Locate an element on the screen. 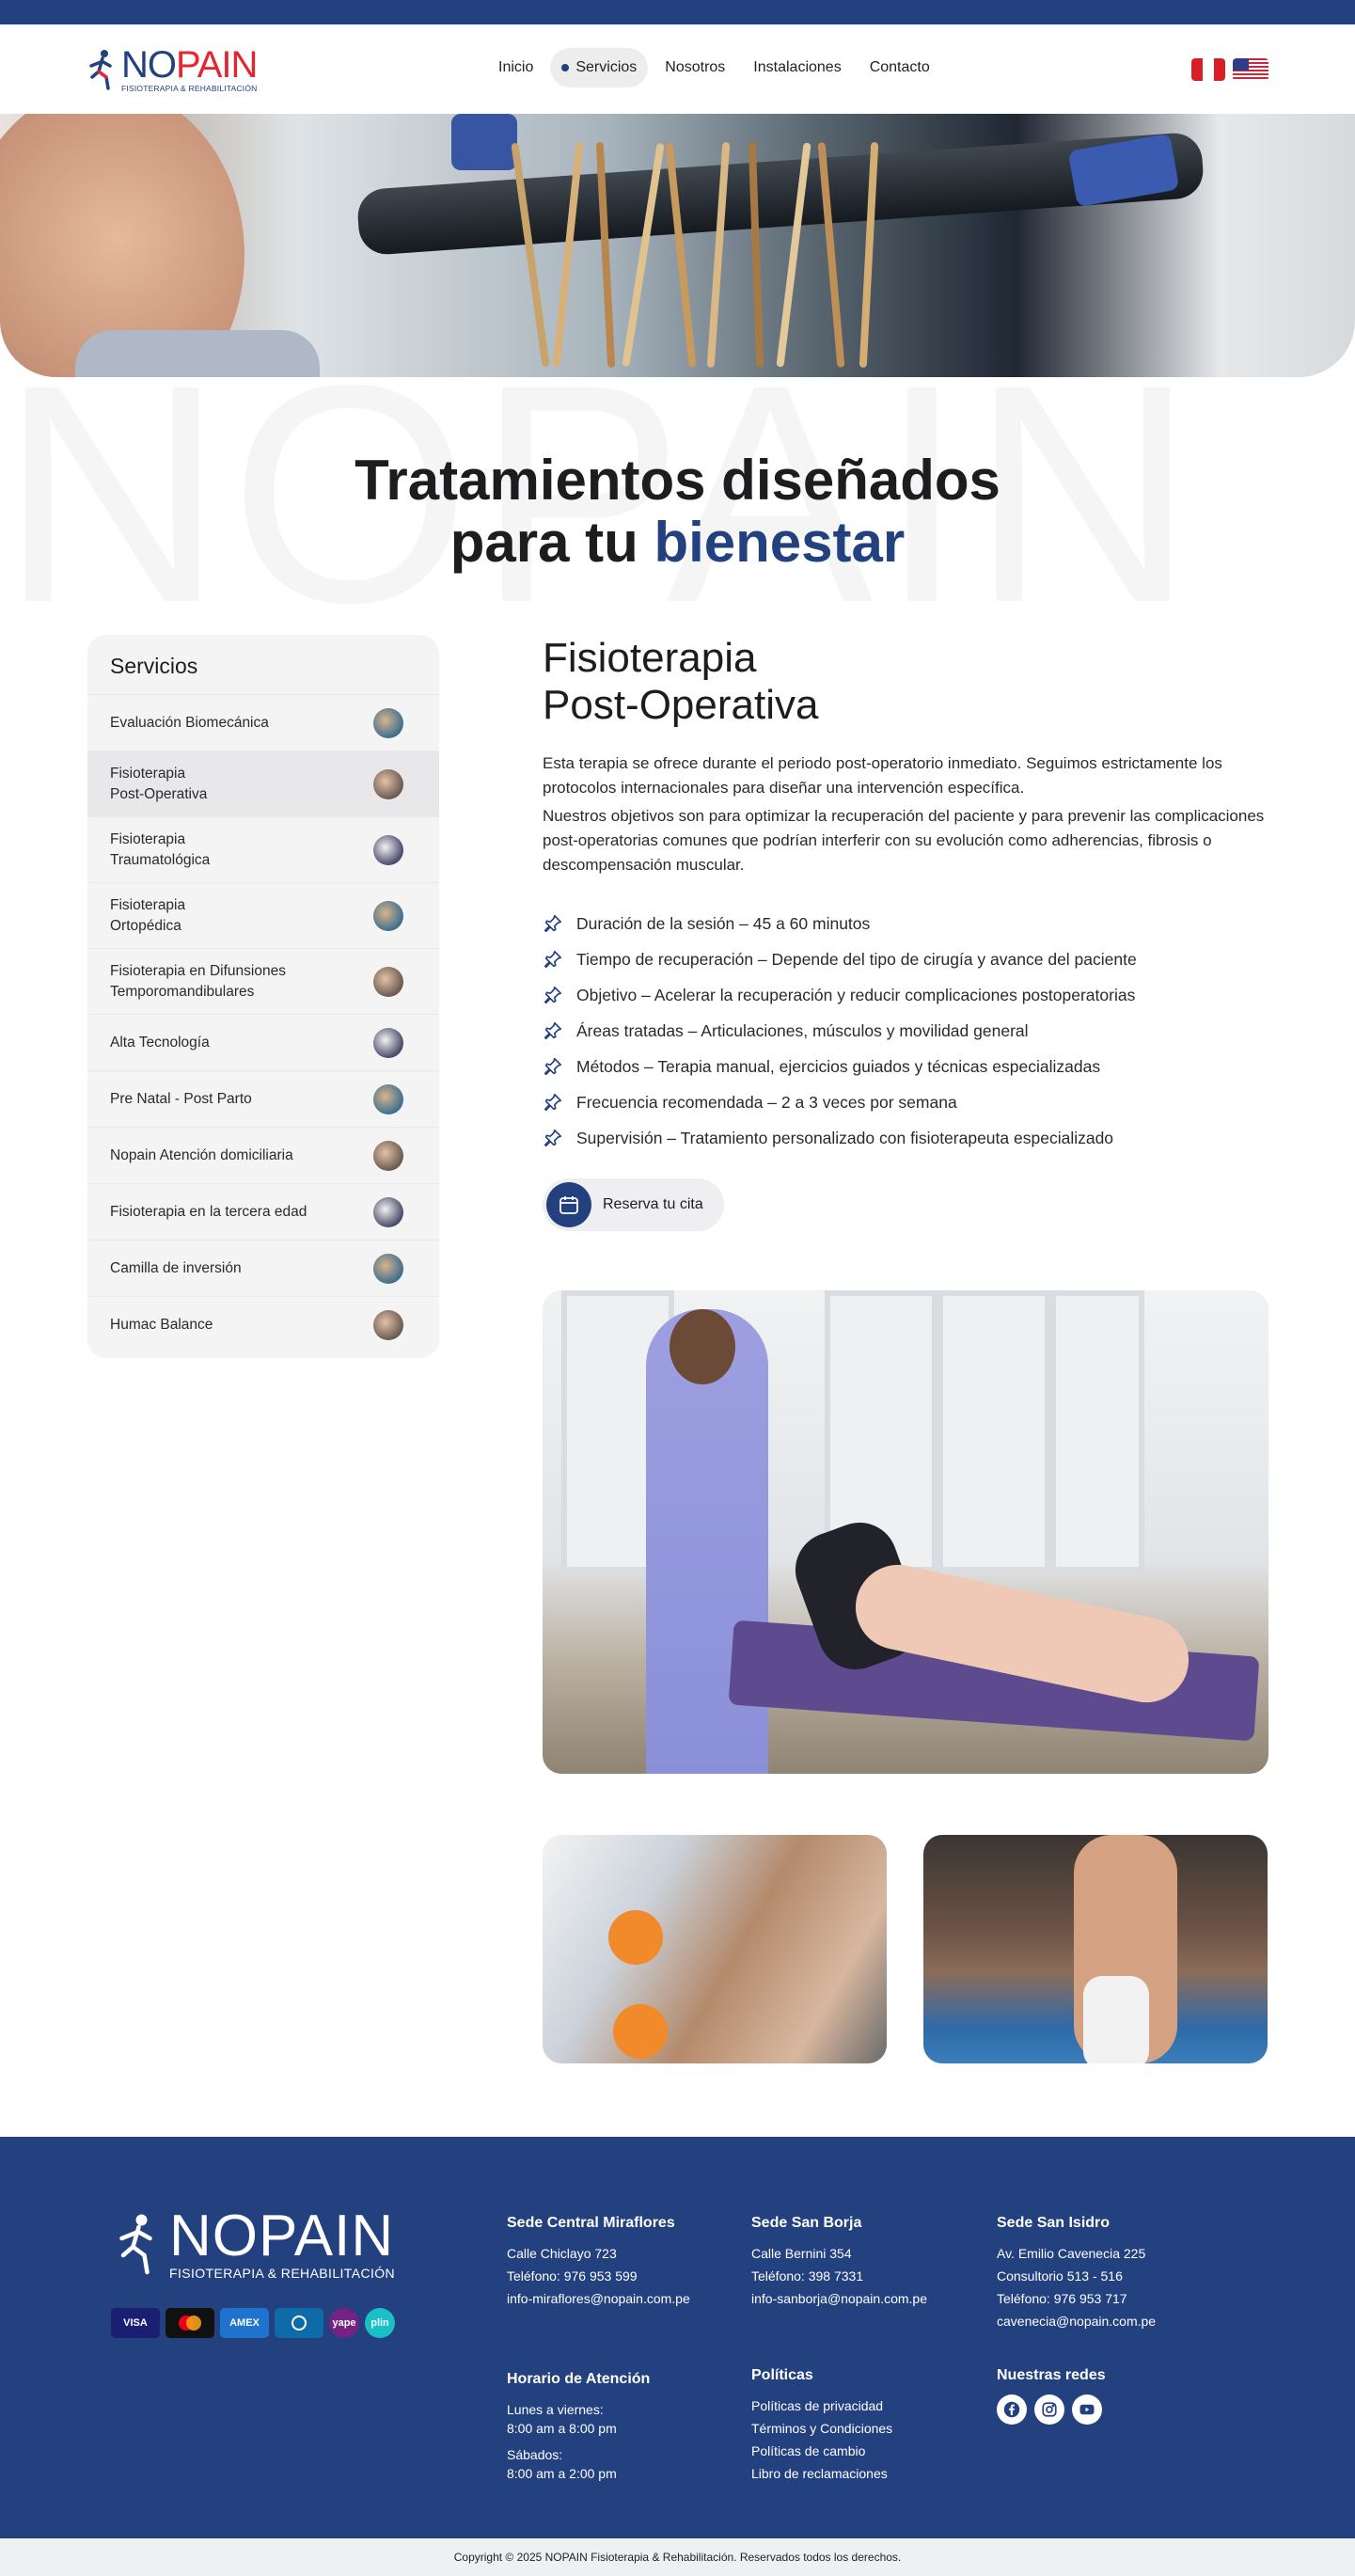 The height and width of the screenshot is (2576, 1355). payment-methods: VISA AMEX yape plin is located at coordinates (253, 2323).